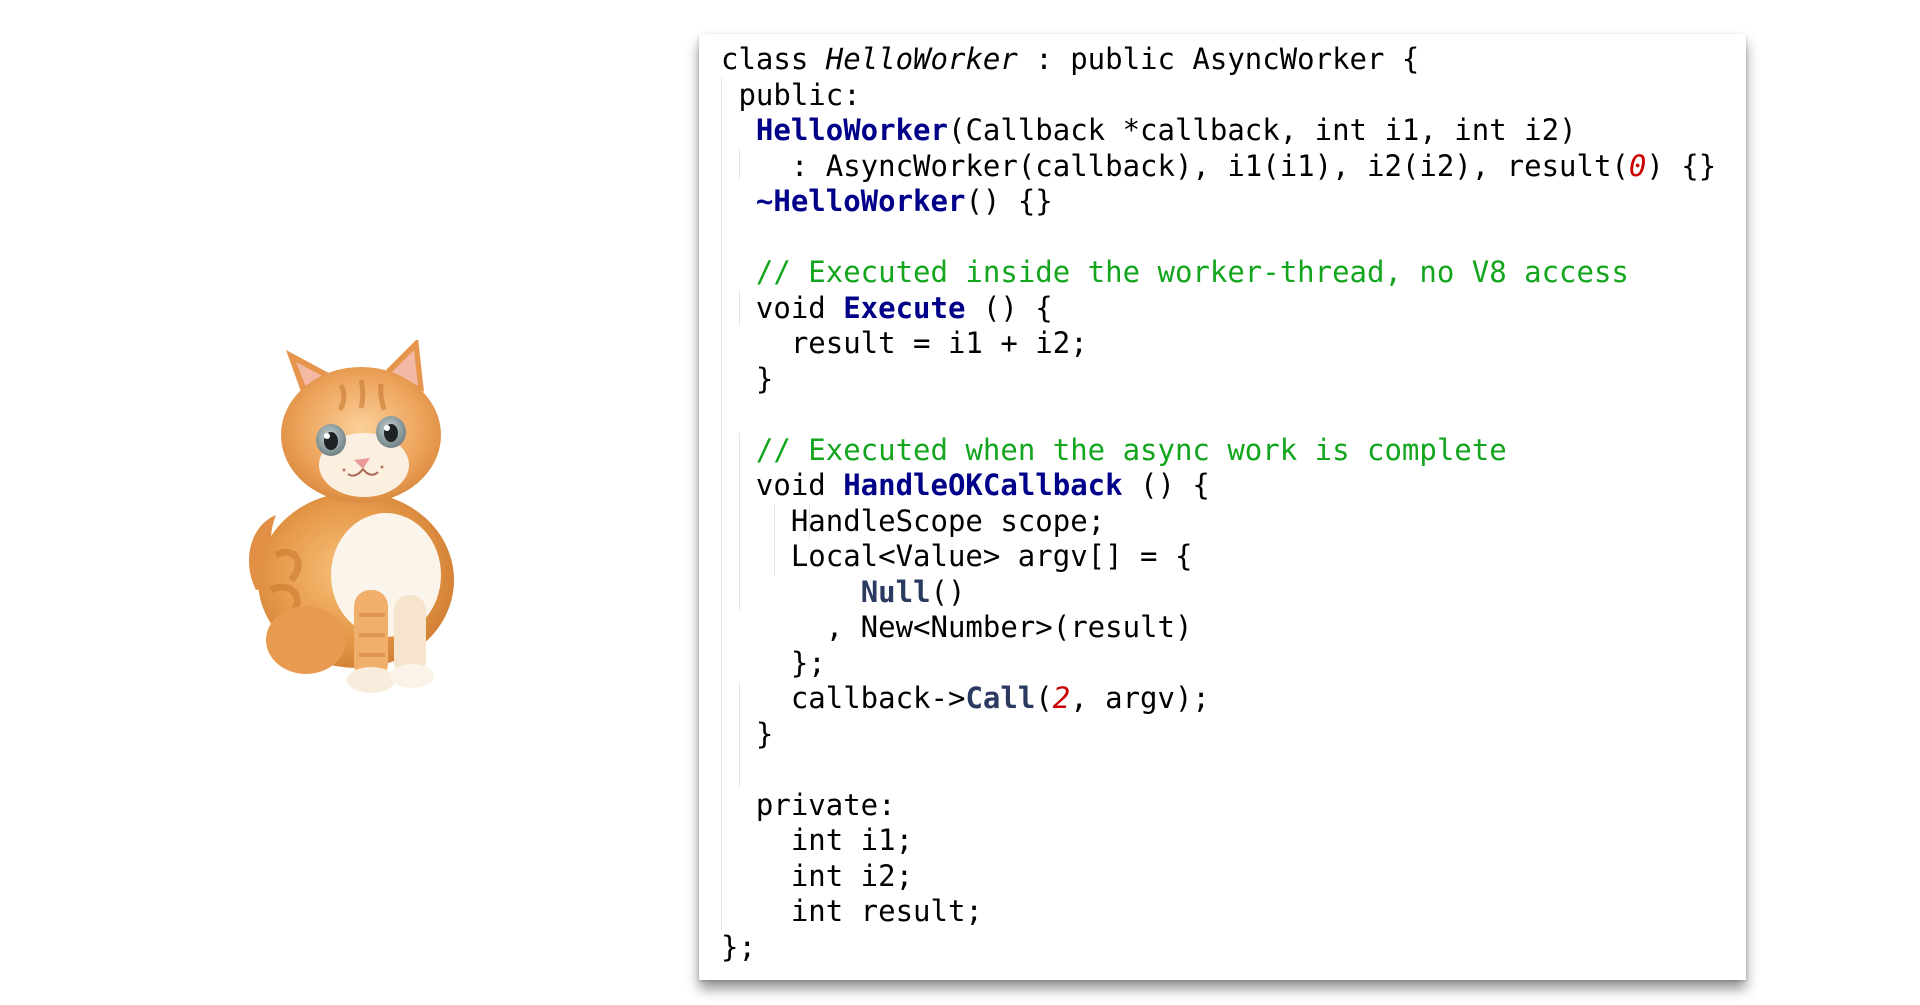 This screenshot has height=1005, width=1920. Describe the element at coordinates (817, 840) in the screenshot. I see `code-token: int i1;` at that location.